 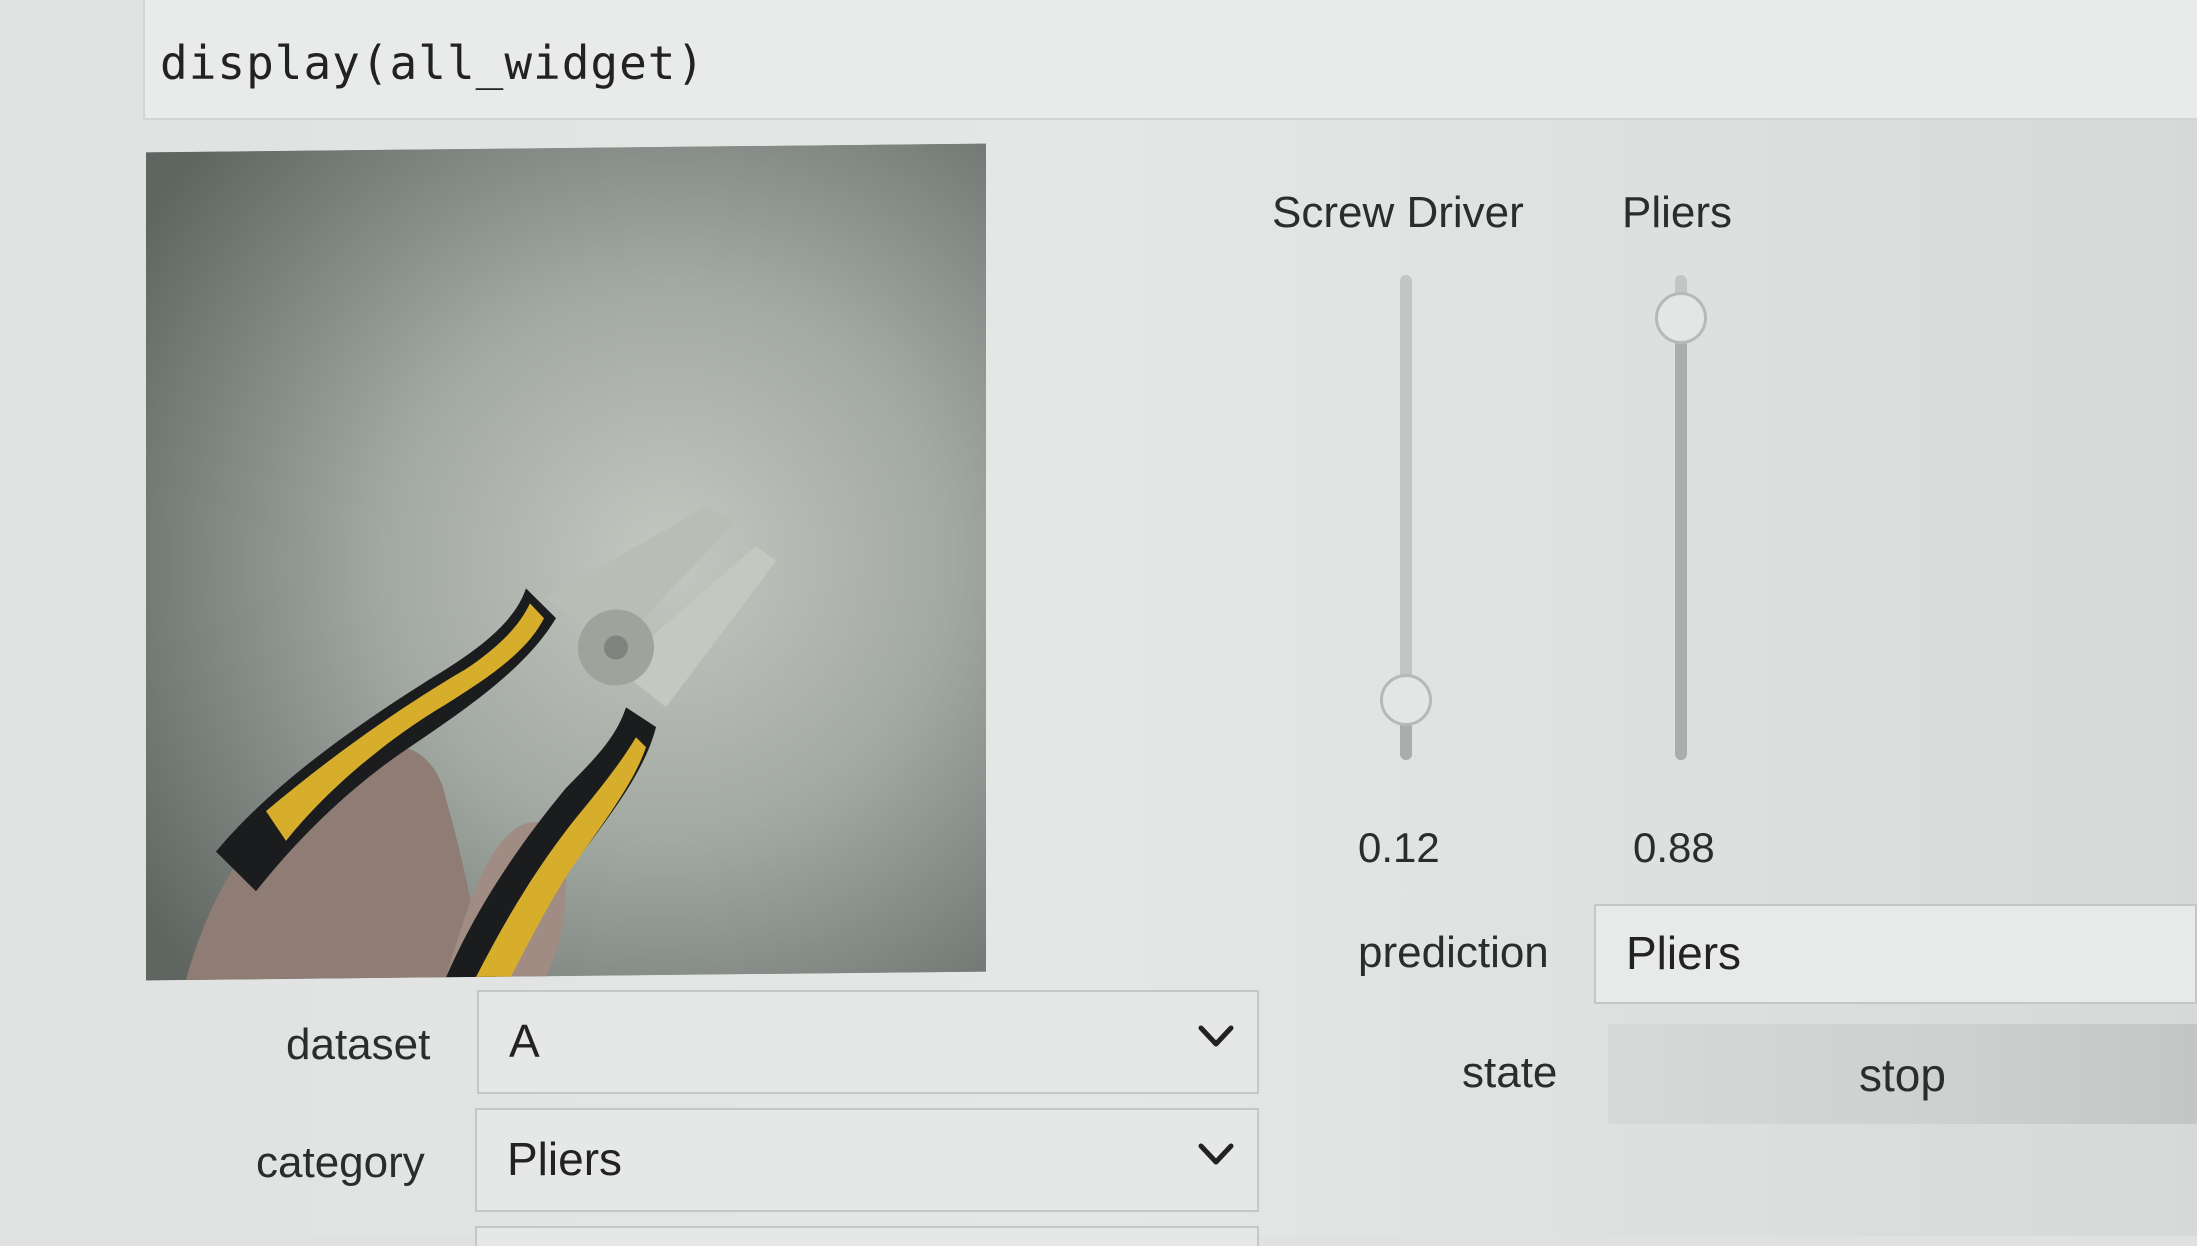 What do you see at coordinates (433, 63) in the screenshot?
I see `code-cell-source: display(all_widget)` at bounding box center [433, 63].